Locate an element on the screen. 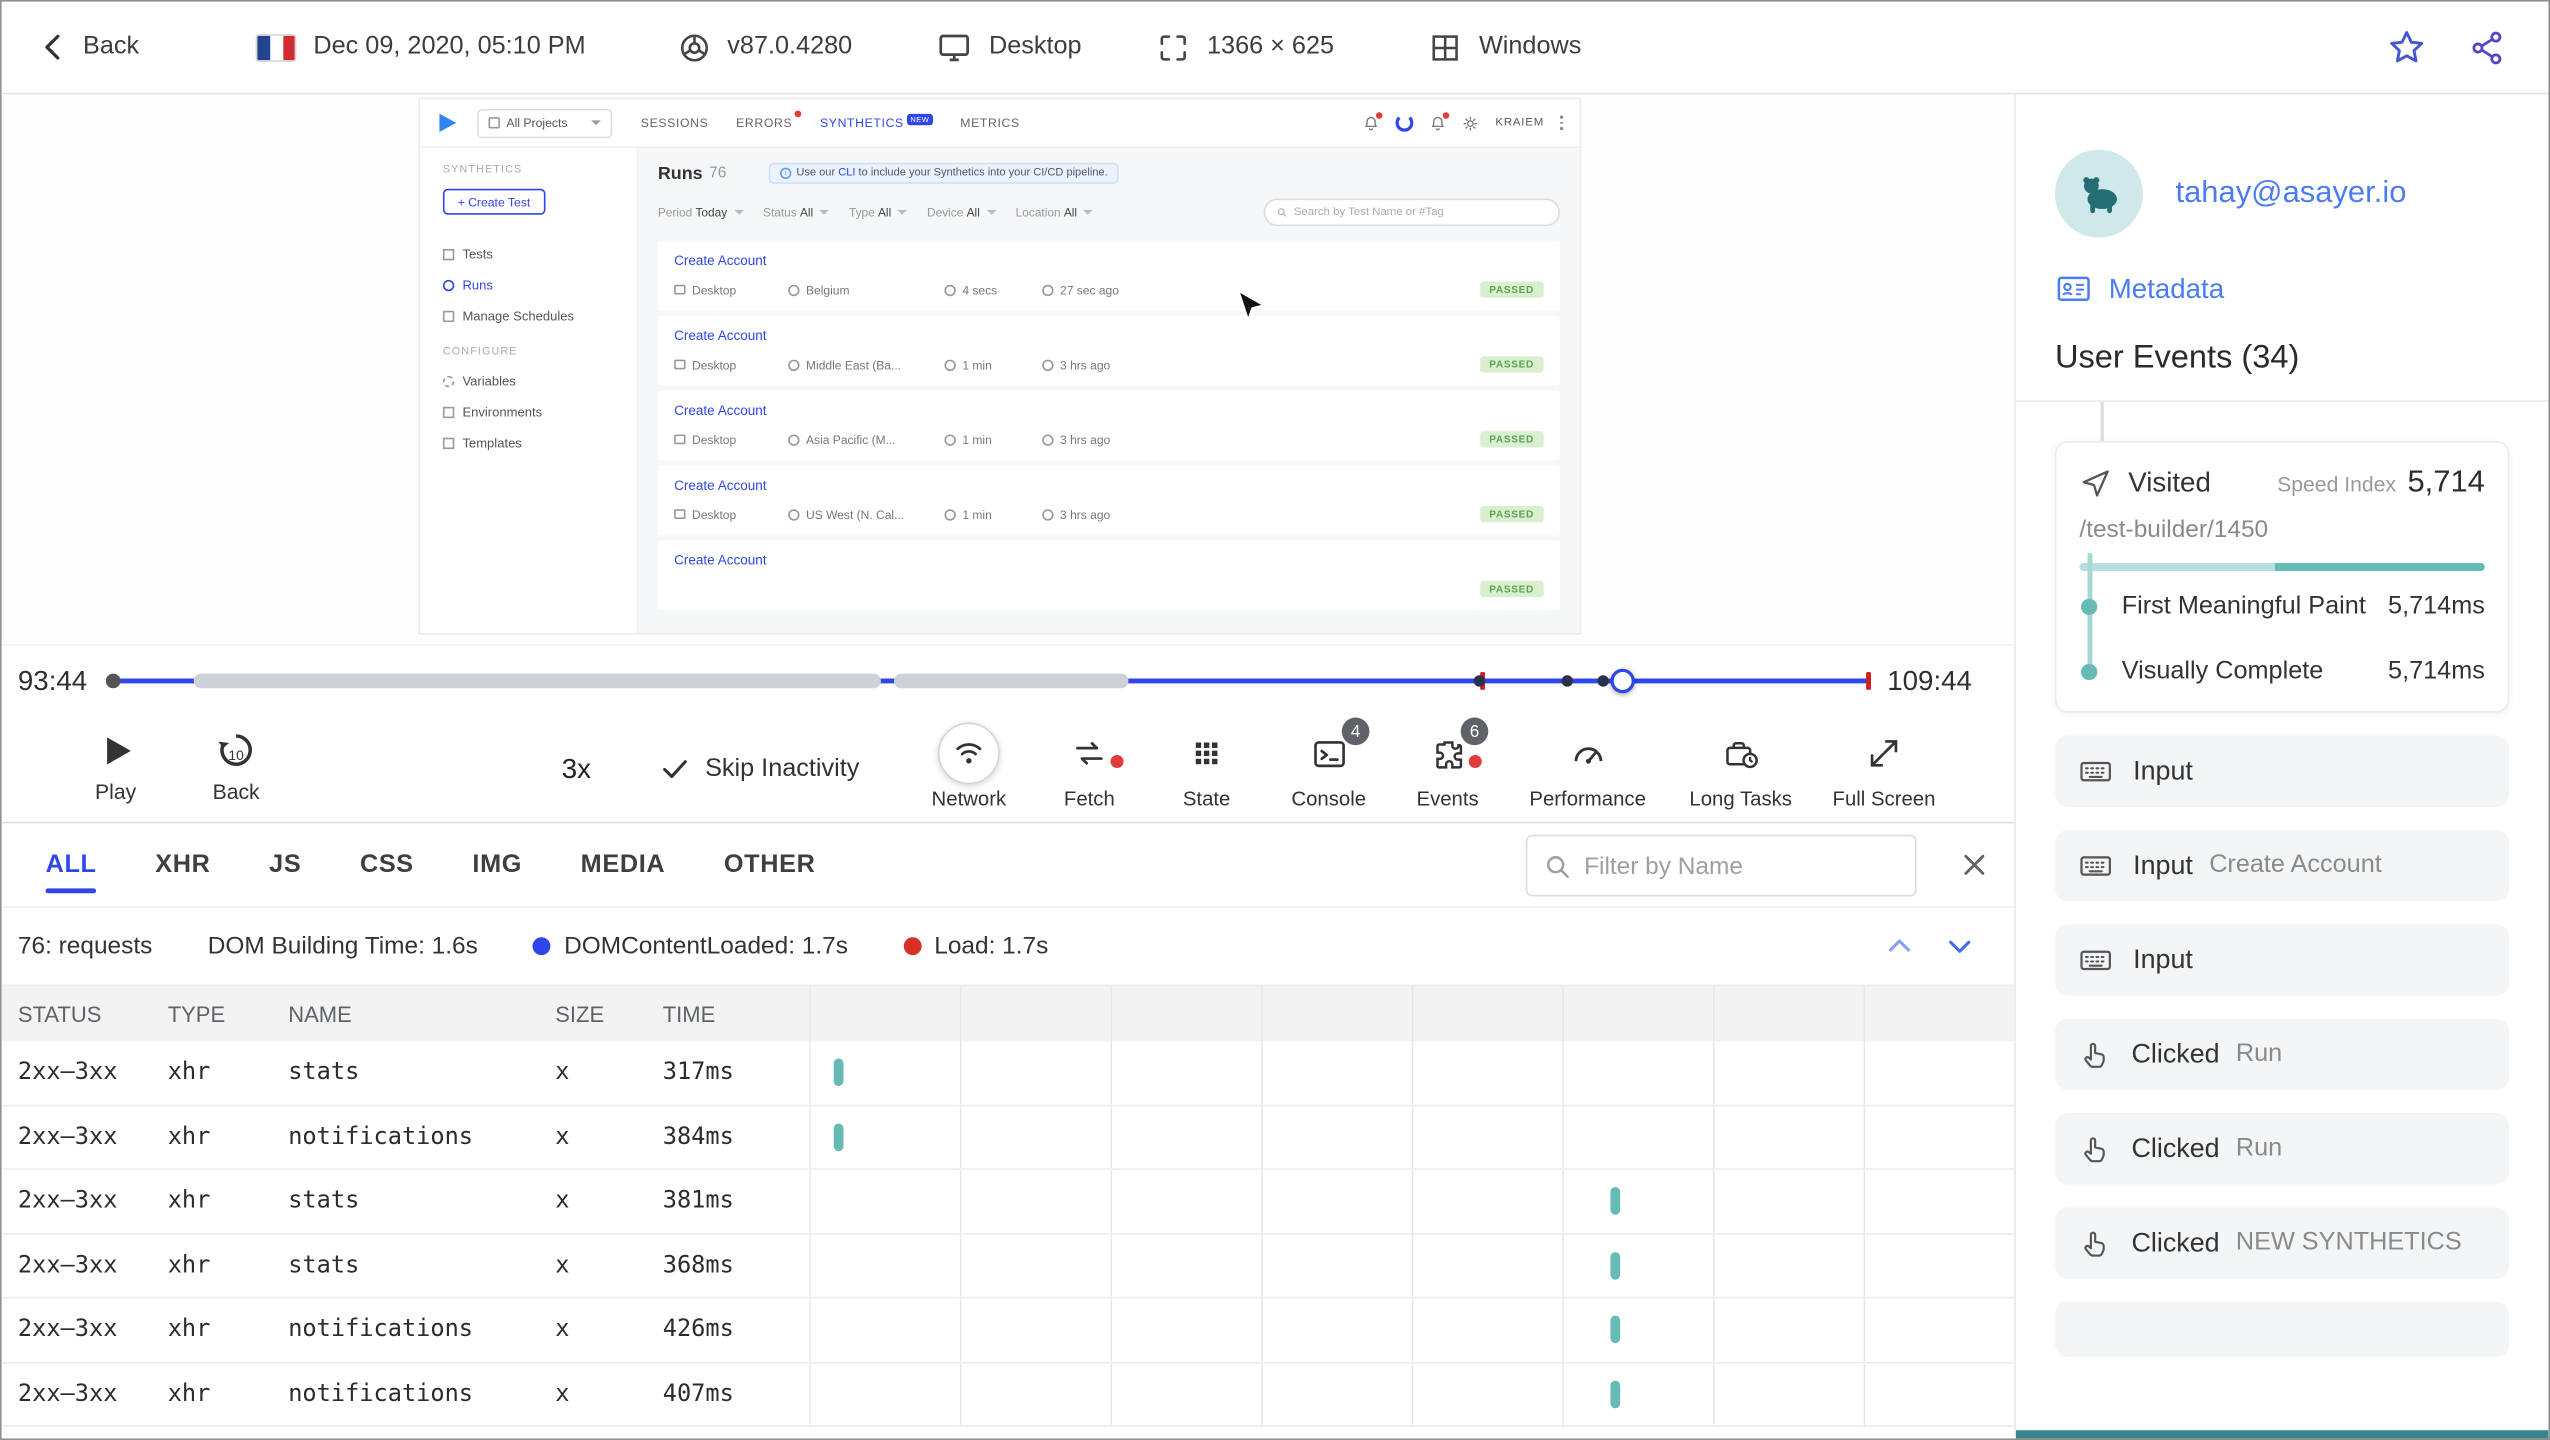 The height and width of the screenshot is (1440, 2550). jump-next-button is located at coordinates (1959, 946).